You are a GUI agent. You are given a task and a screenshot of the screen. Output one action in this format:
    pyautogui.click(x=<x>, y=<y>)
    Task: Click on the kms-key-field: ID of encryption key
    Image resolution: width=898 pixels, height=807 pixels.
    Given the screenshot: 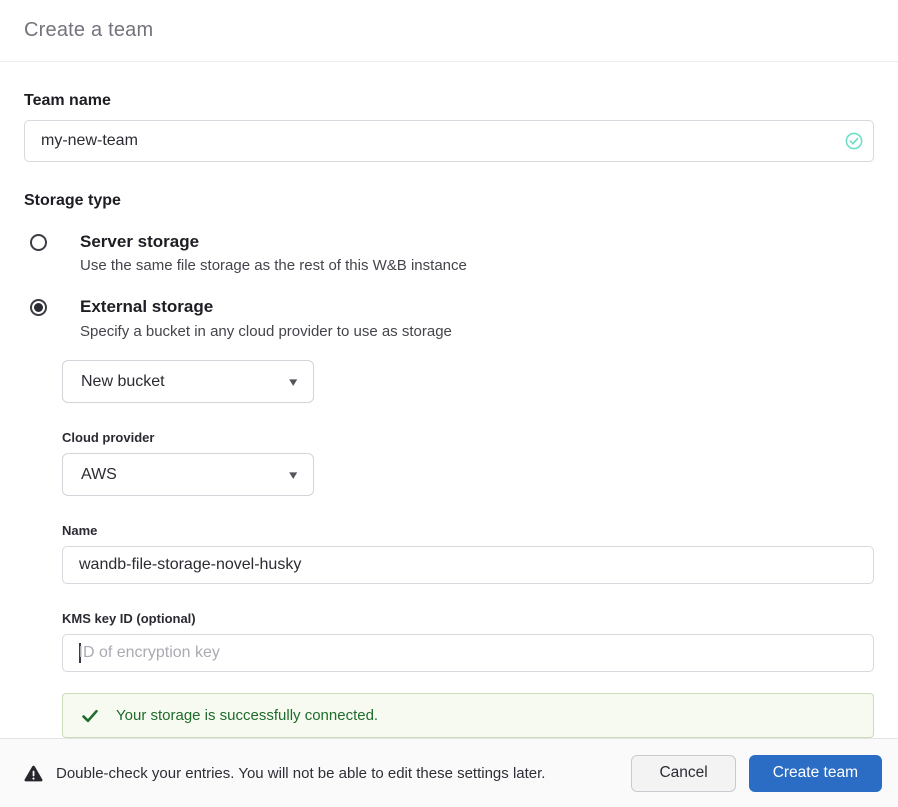 What is the action you would take?
    pyautogui.click(x=468, y=653)
    